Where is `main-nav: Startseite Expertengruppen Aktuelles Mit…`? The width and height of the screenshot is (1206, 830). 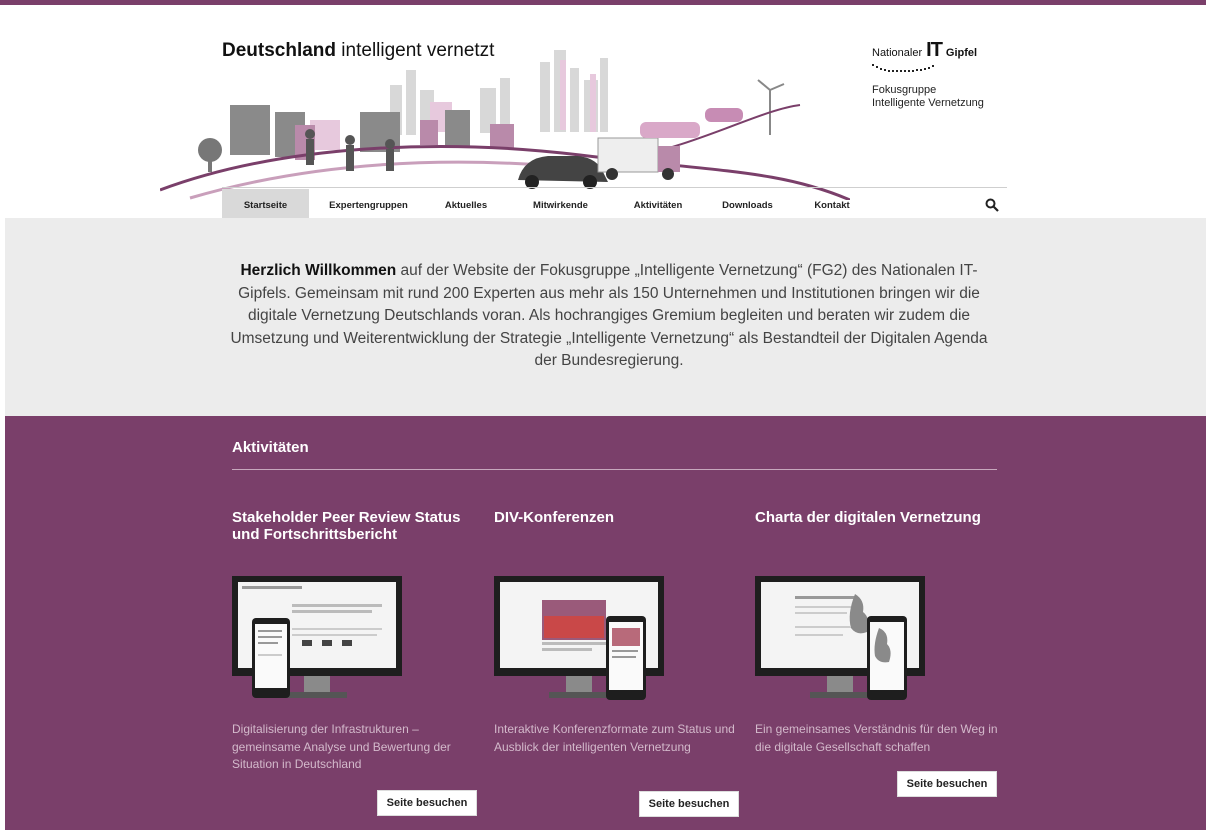 main-nav: Startseite Expertengruppen Aktuelles Mit… is located at coordinates (614, 204).